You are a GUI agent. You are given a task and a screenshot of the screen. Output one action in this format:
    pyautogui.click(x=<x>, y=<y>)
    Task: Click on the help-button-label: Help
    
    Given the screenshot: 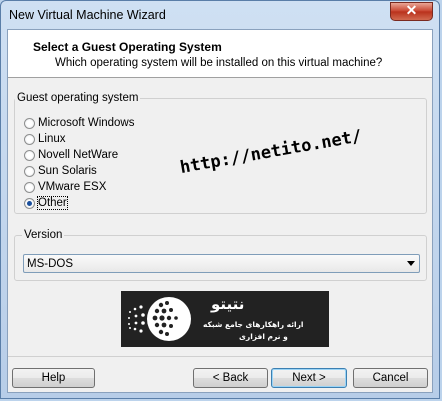 What is the action you would take?
    pyautogui.click(x=53, y=378)
    